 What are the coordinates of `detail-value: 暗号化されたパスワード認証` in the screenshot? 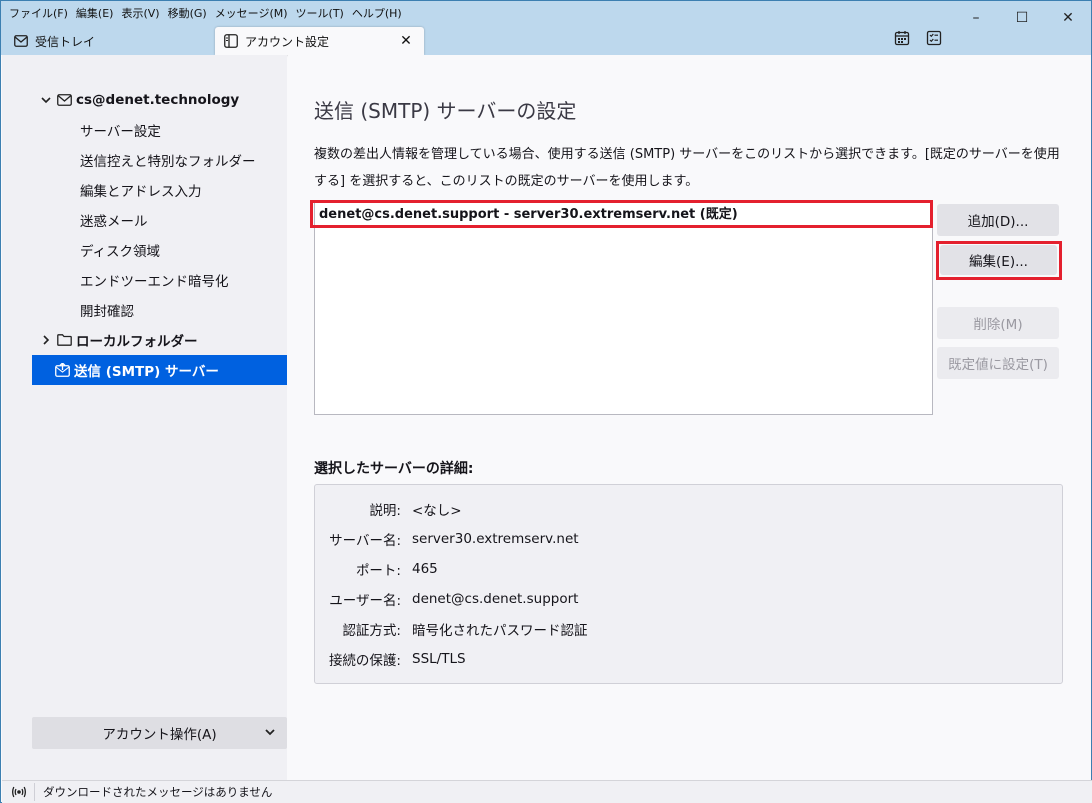 It's located at (500, 631).